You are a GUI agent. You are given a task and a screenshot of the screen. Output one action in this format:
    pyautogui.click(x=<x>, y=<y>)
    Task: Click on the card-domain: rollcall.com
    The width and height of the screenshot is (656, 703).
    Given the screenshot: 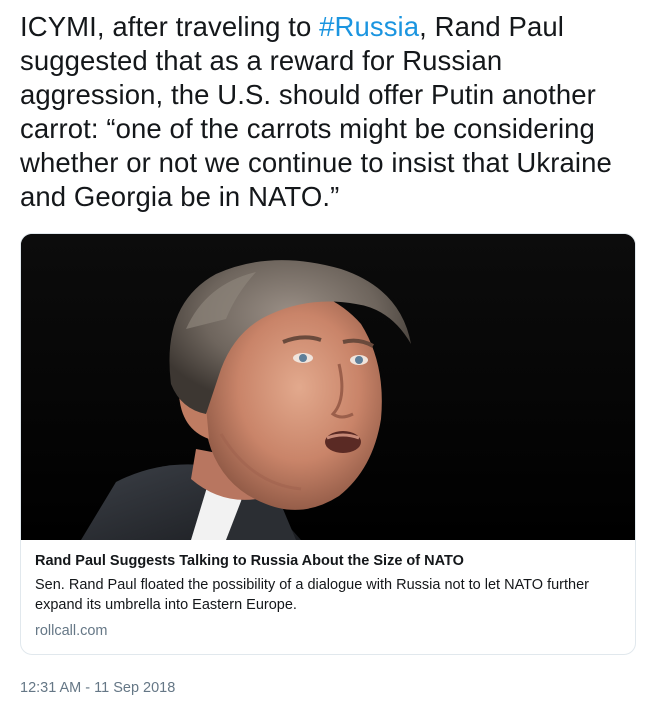 What is the action you would take?
    pyautogui.click(x=71, y=631)
    